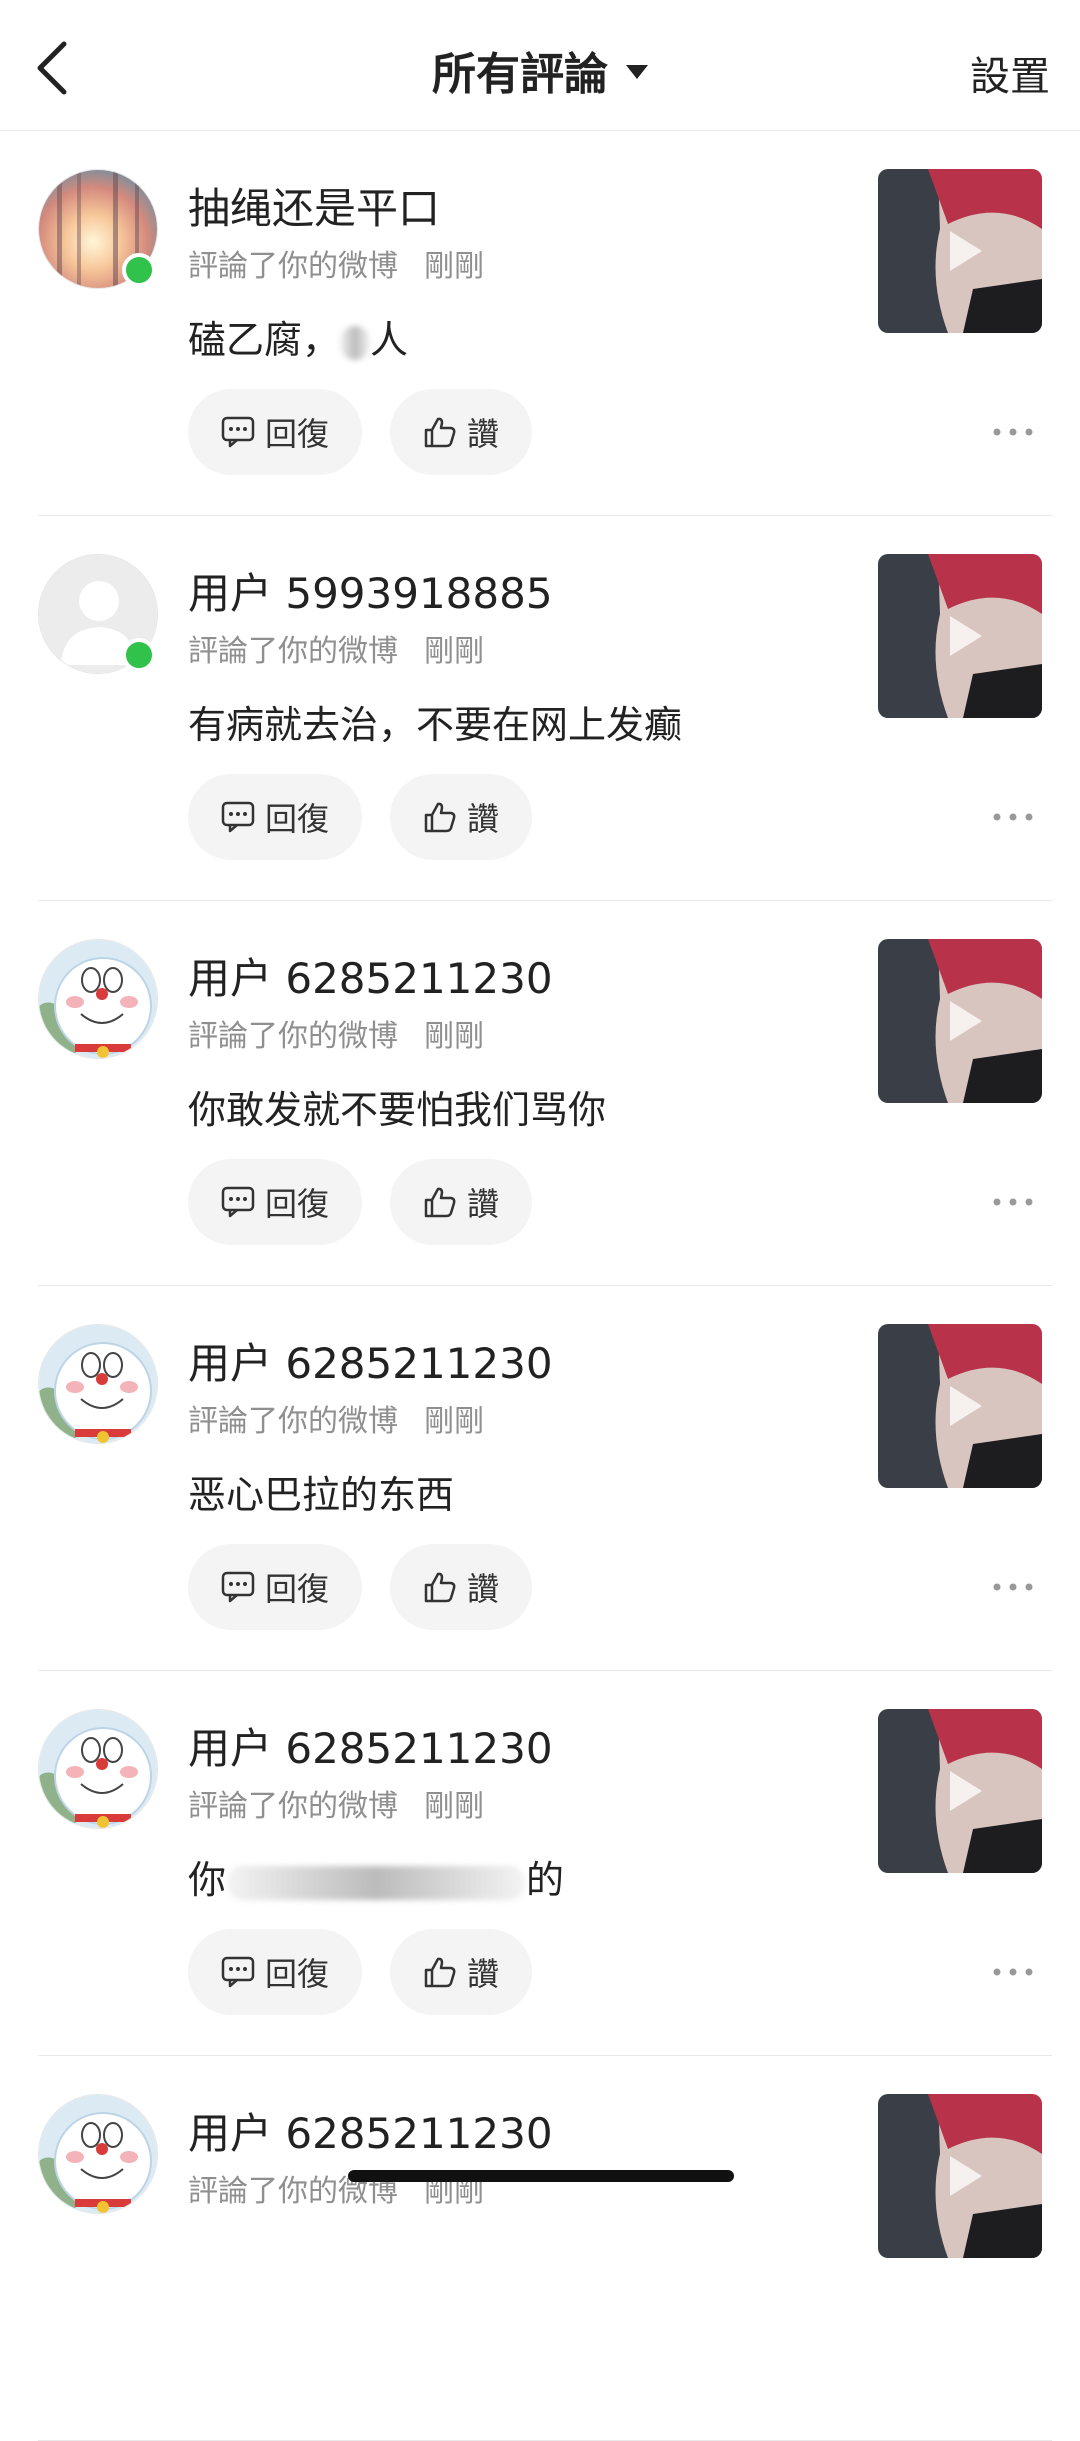 The height and width of the screenshot is (2441, 1080). What do you see at coordinates (397, 1110) in the screenshot?
I see `comment-text: 你敢发就不要怕我们骂你` at bounding box center [397, 1110].